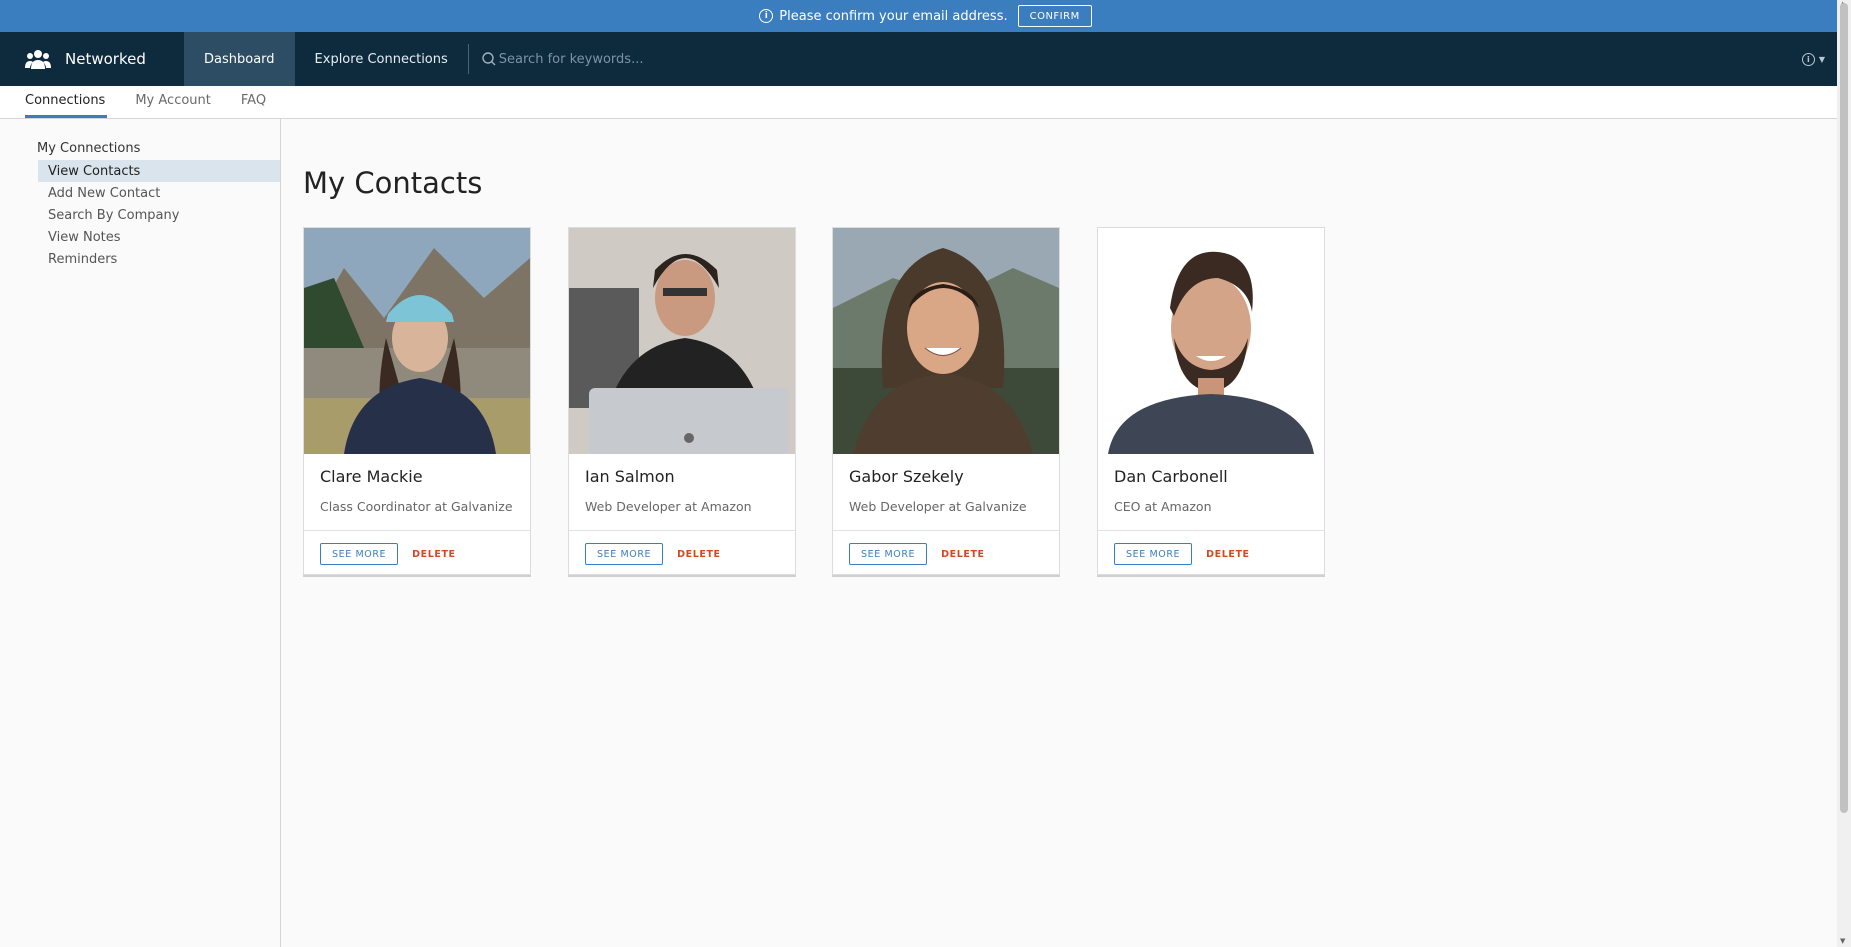 This screenshot has width=1851, height=947. Describe the element at coordinates (938, 506) in the screenshot. I see `contact-title: Web Developer at Galvanize` at that location.